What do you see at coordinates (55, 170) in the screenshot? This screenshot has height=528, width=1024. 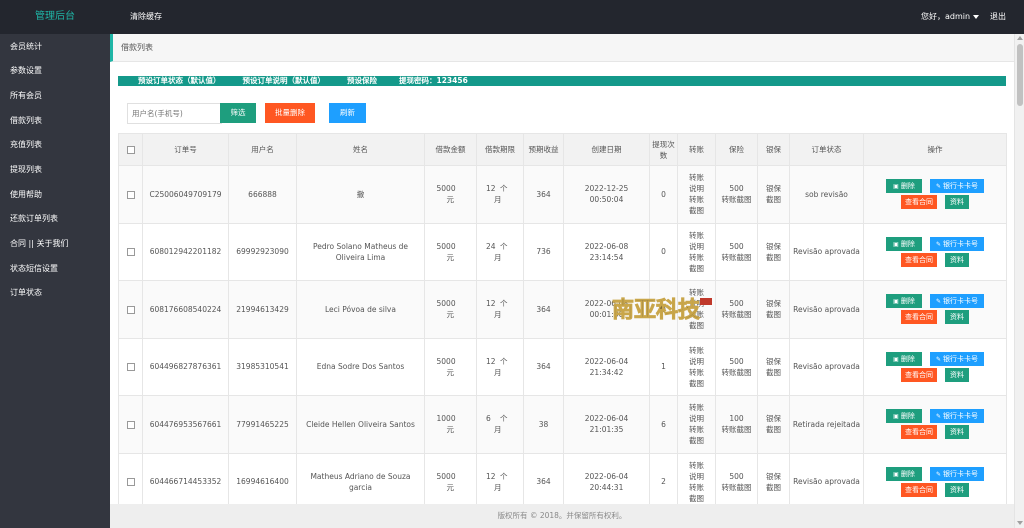 I see `sidebar-item-withdraw-list: 提现列表` at bounding box center [55, 170].